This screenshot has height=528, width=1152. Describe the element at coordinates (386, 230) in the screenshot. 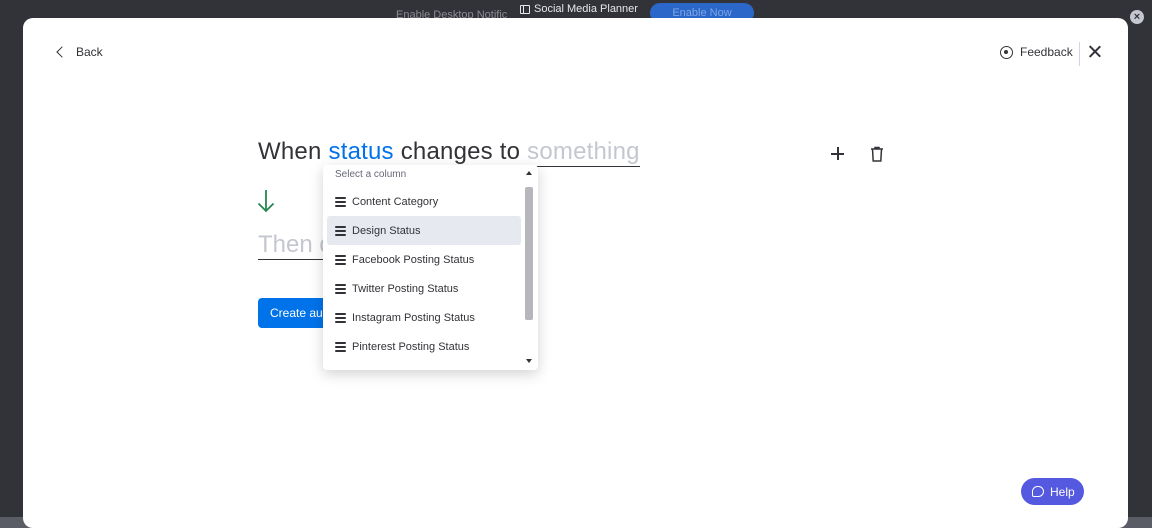

I see `dropdown-option-label: Design Status` at that location.